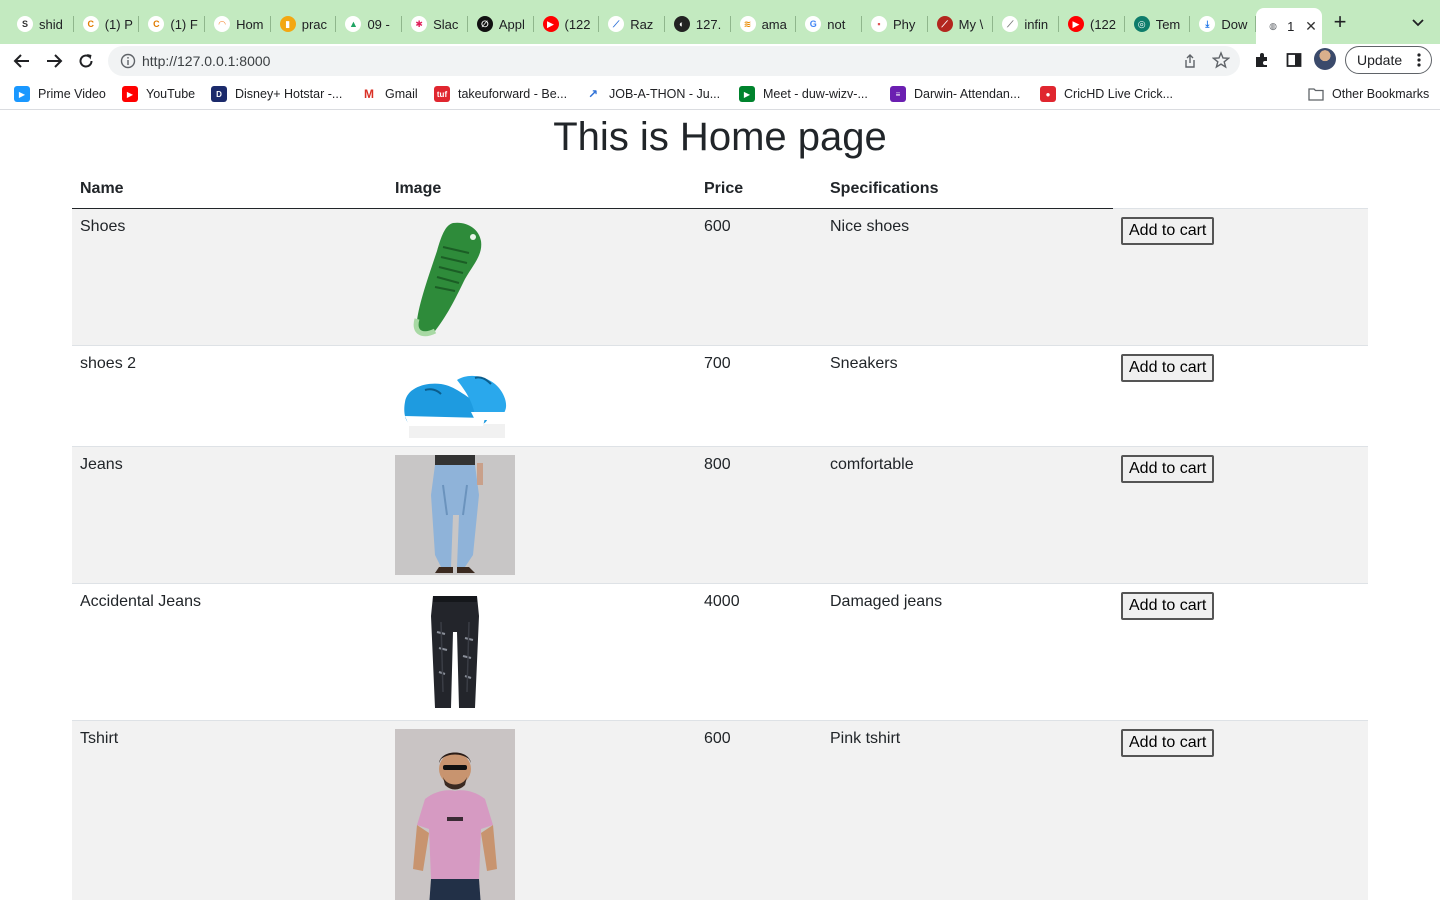 This screenshot has height=900, width=1440. What do you see at coordinates (642, 24) in the screenshot?
I see `tab-title: Raz` at bounding box center [642, 24].